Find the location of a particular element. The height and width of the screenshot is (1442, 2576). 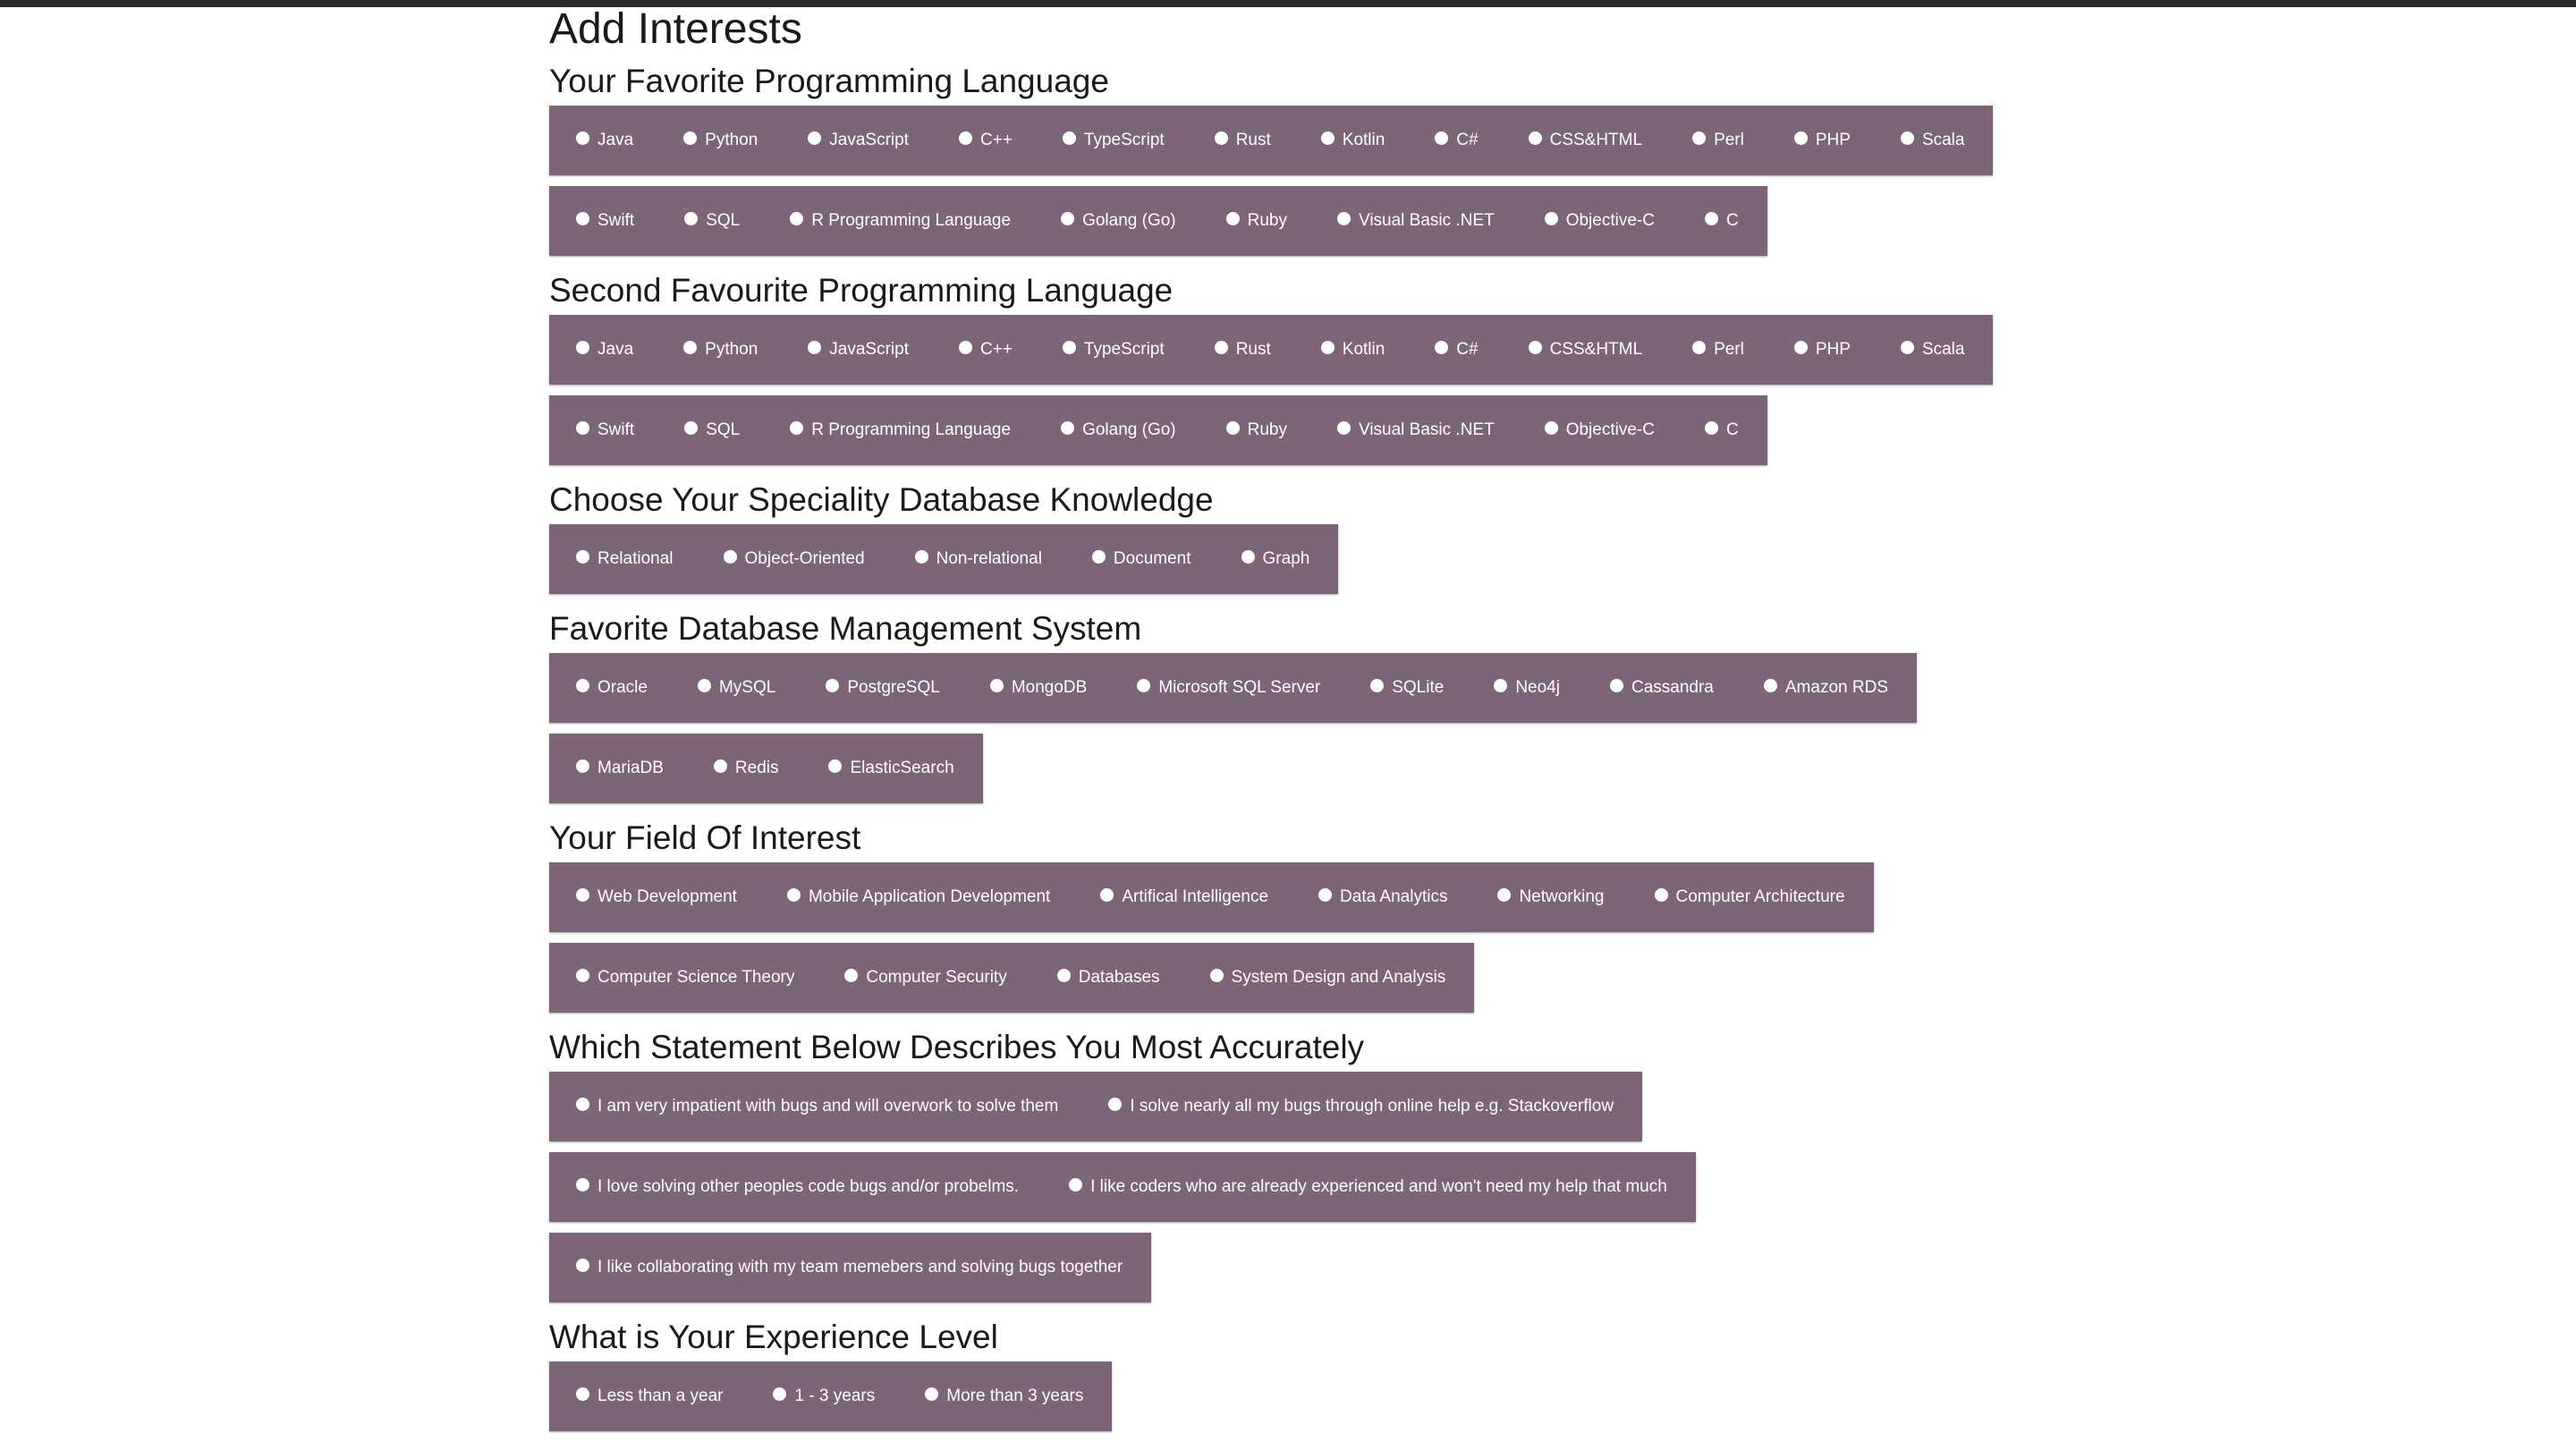

radio-option: Python is located at coordinates (720, 350).